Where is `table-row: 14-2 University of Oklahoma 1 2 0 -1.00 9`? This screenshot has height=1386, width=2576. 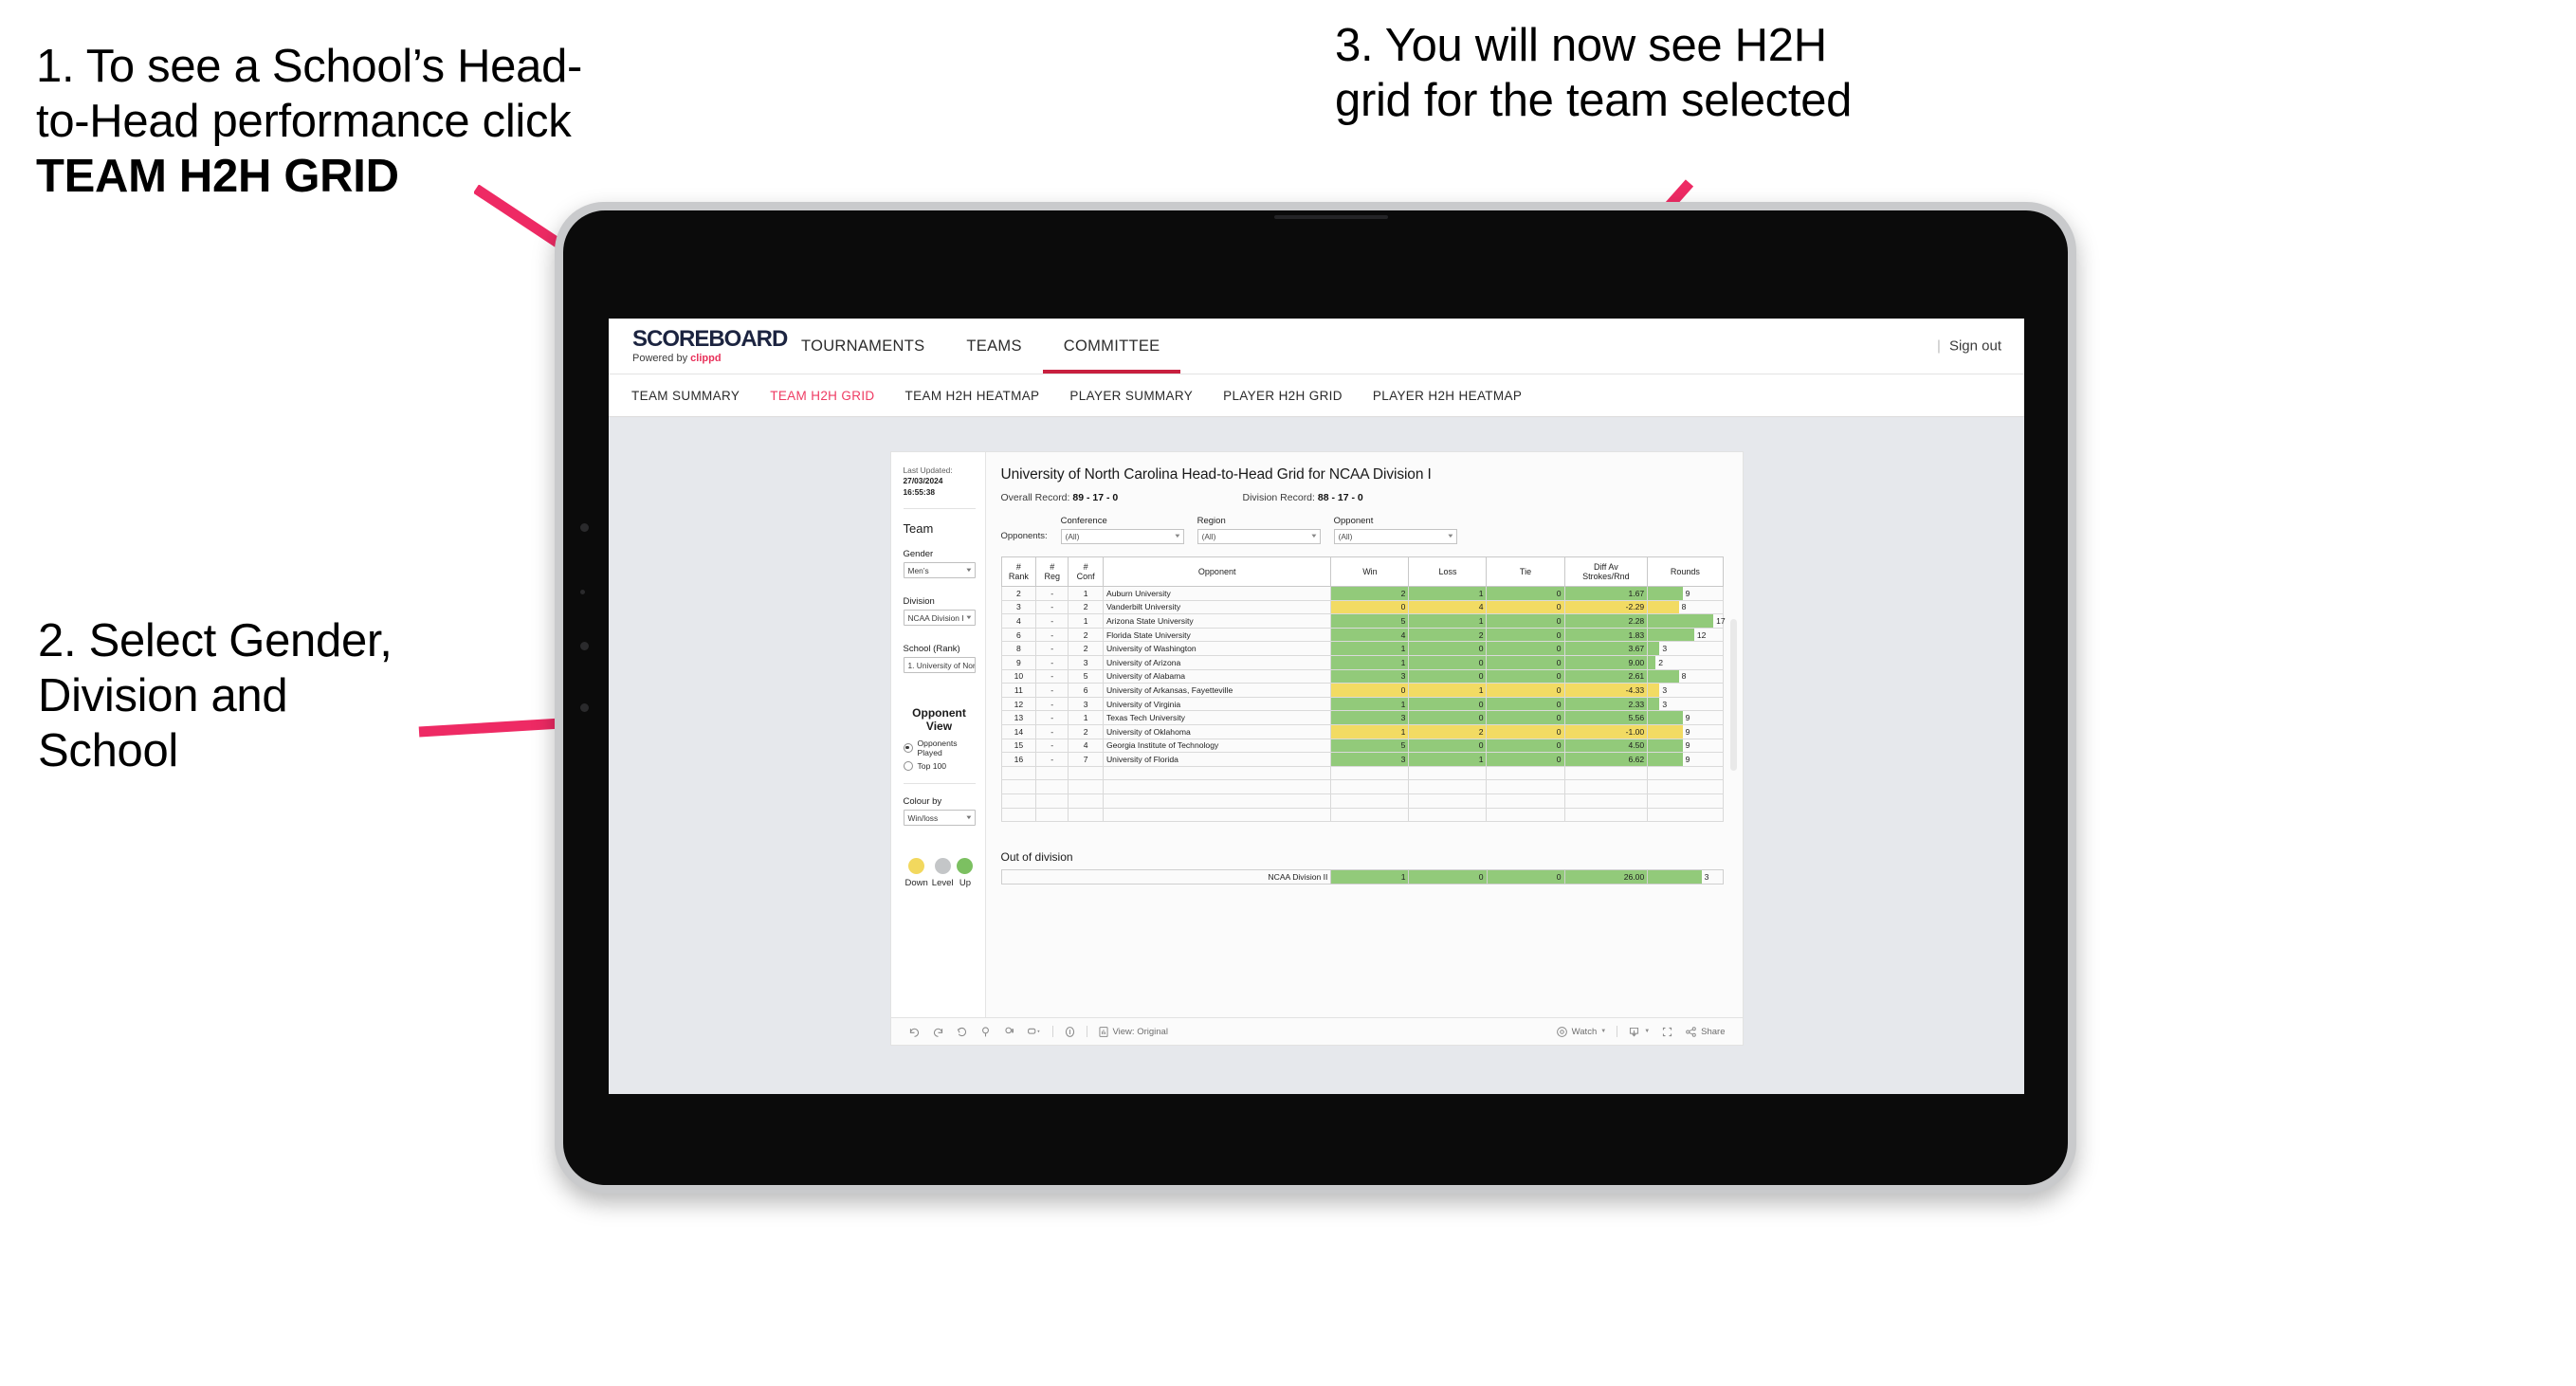 table-row: 14-2 University of Oklahoma 1 2 0 -1.00 9 is located at coordinates (1362, 732).